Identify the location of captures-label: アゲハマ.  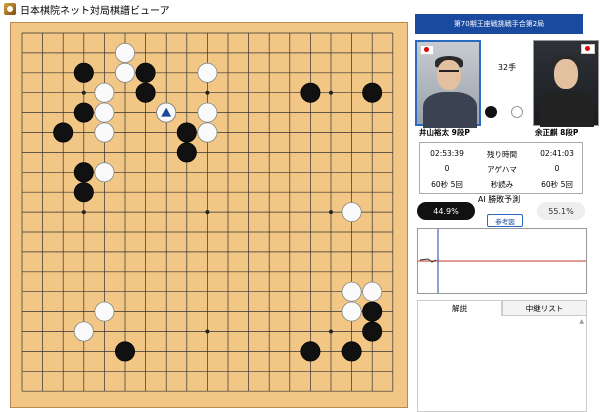
(502, 169).